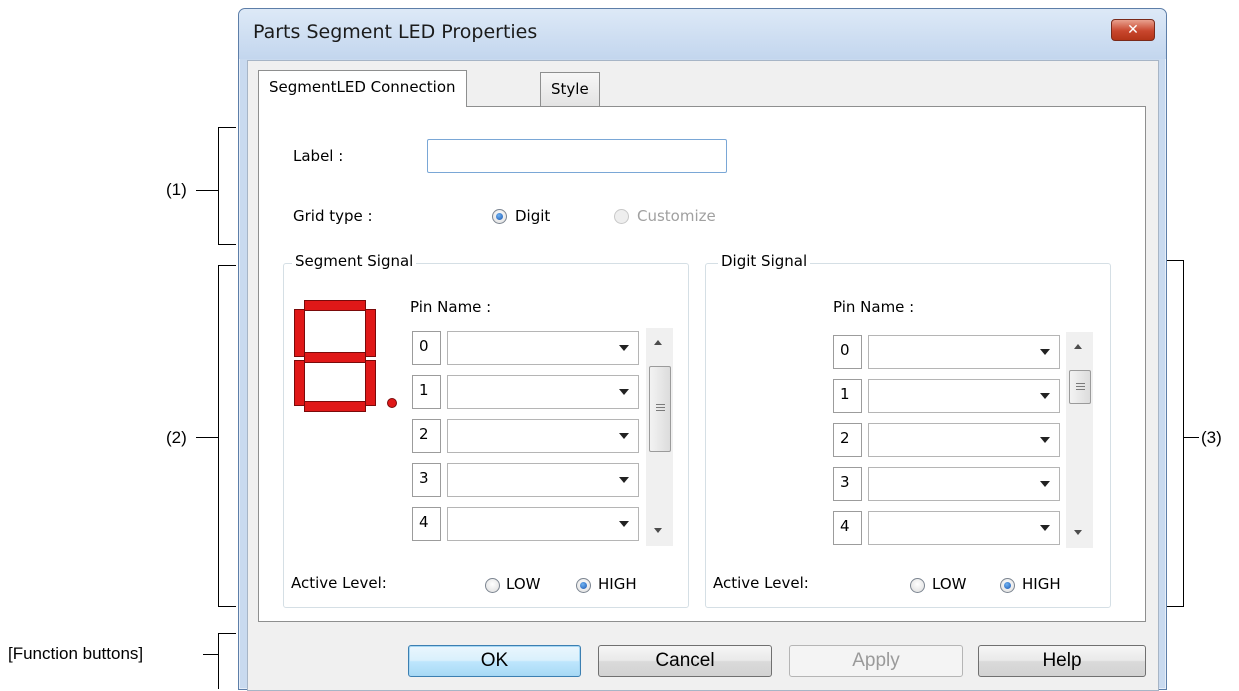 This screenshot has width=1239, height=691. I want to click on grid-type-digit-label: Digit, so click(532, 216).